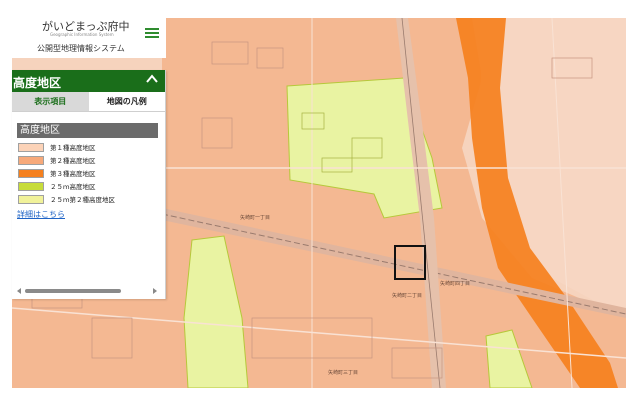 The width and height of the screenshot is (640, 400). Describe the element at coordinates (152, 79) in the screenshot. I see `chevron-up-icon` at that location.